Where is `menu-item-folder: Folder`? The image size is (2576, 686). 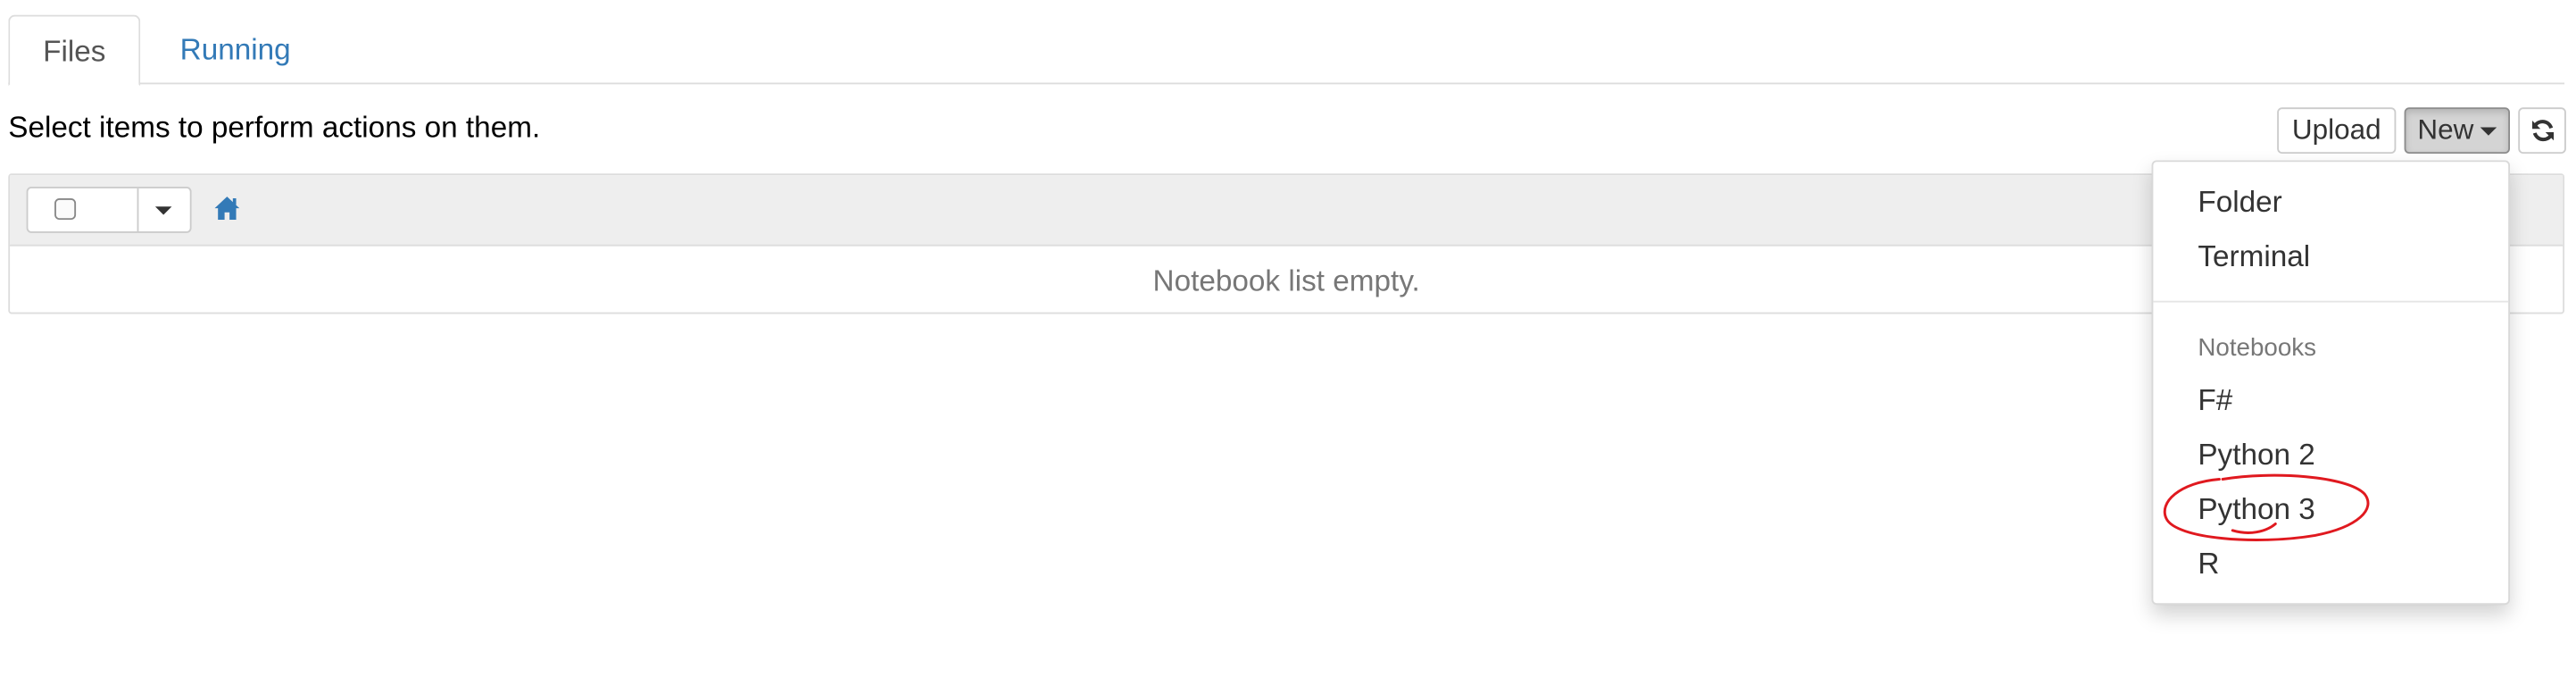
menu-item-folder: Folder is located at coordinates (2240, 202).